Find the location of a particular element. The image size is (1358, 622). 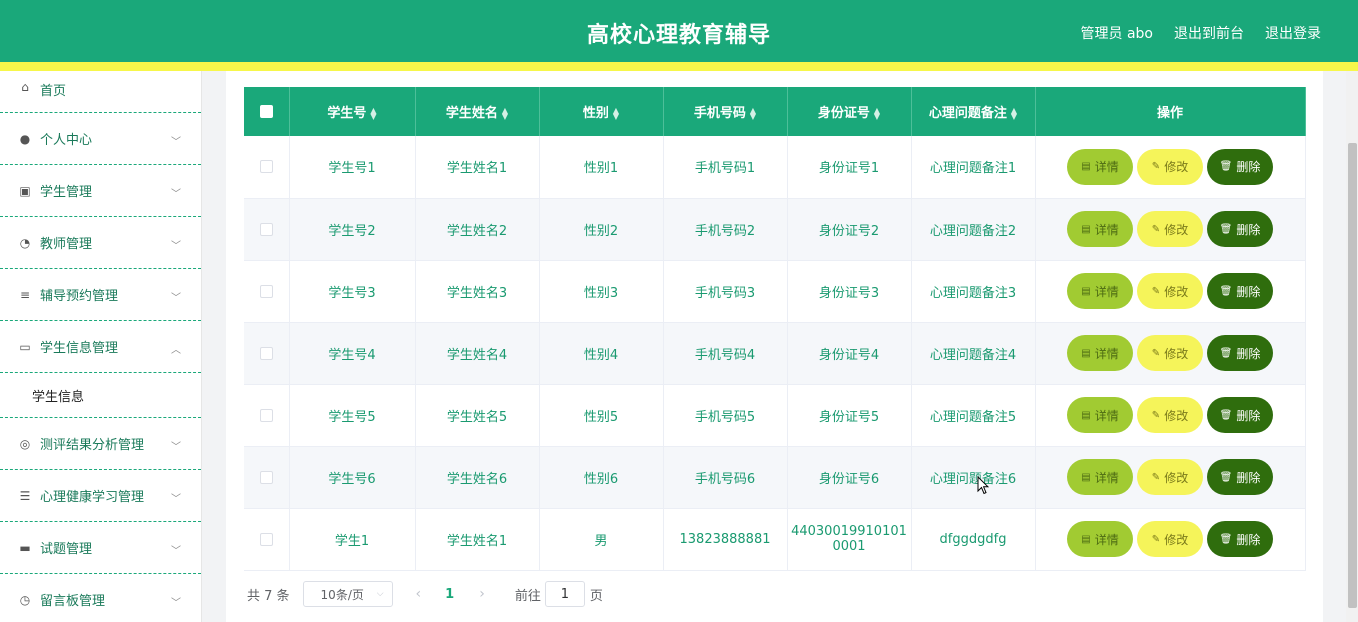

sidebar-item: ▣ 学生管理 ﹀ is located at coordinates (100, 191).